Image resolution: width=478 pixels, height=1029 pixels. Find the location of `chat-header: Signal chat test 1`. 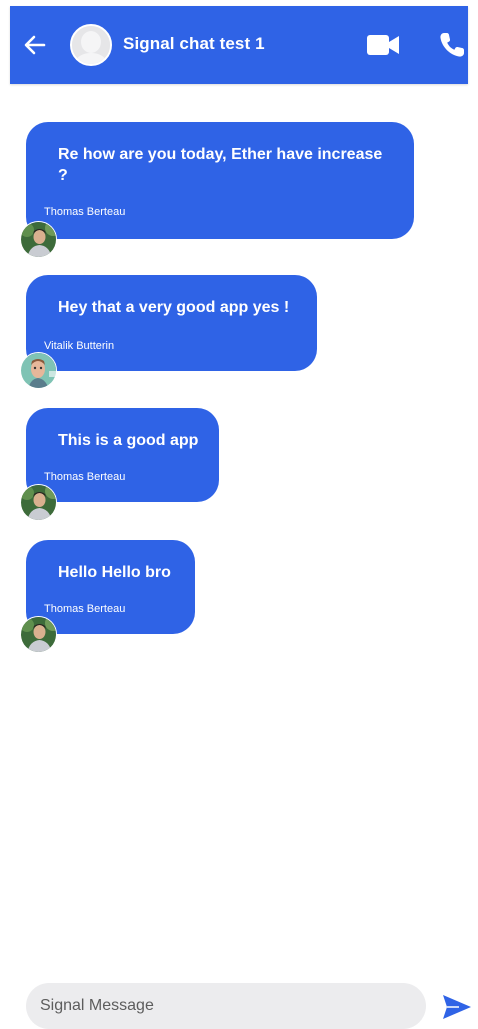

chat-header: Signal chat test 1 is located at coordinates (239, 45).